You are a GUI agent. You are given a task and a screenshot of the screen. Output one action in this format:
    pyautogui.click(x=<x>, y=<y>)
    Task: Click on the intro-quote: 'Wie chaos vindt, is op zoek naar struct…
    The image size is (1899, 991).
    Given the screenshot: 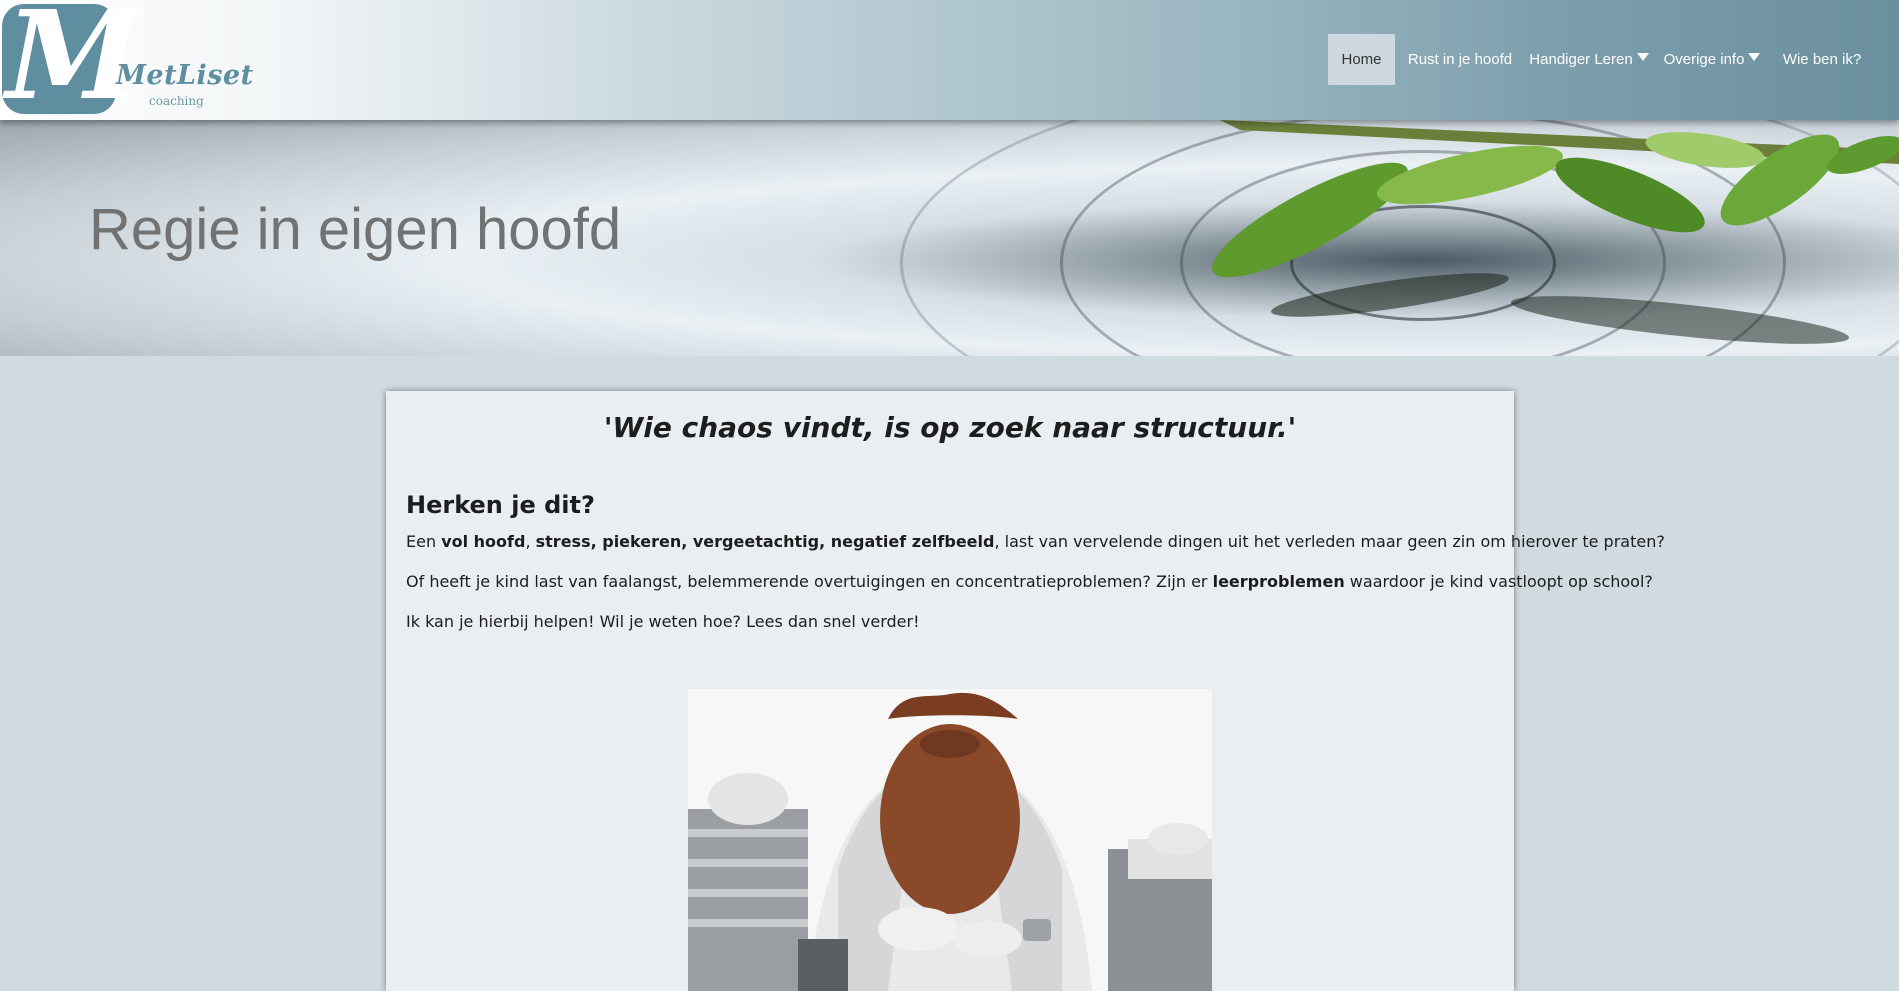 What is the action you would take?
    pyautogui.click(x=950, y=427)
    